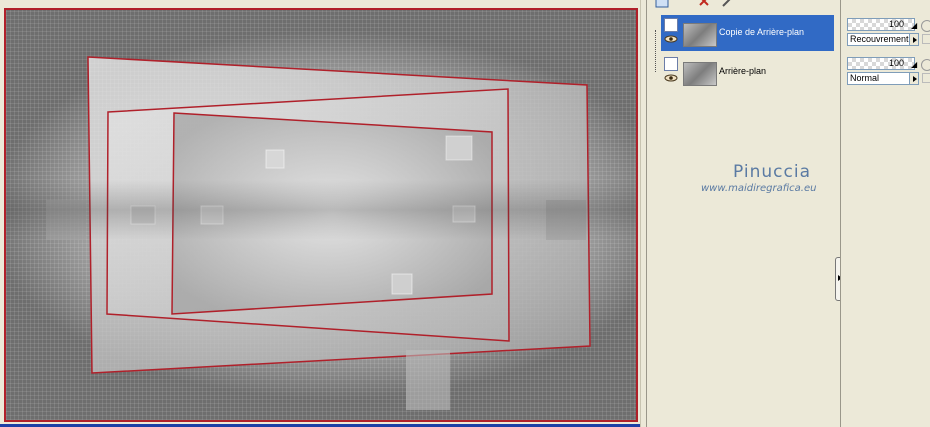  I want to click on tree-connector, so click(656, 51).